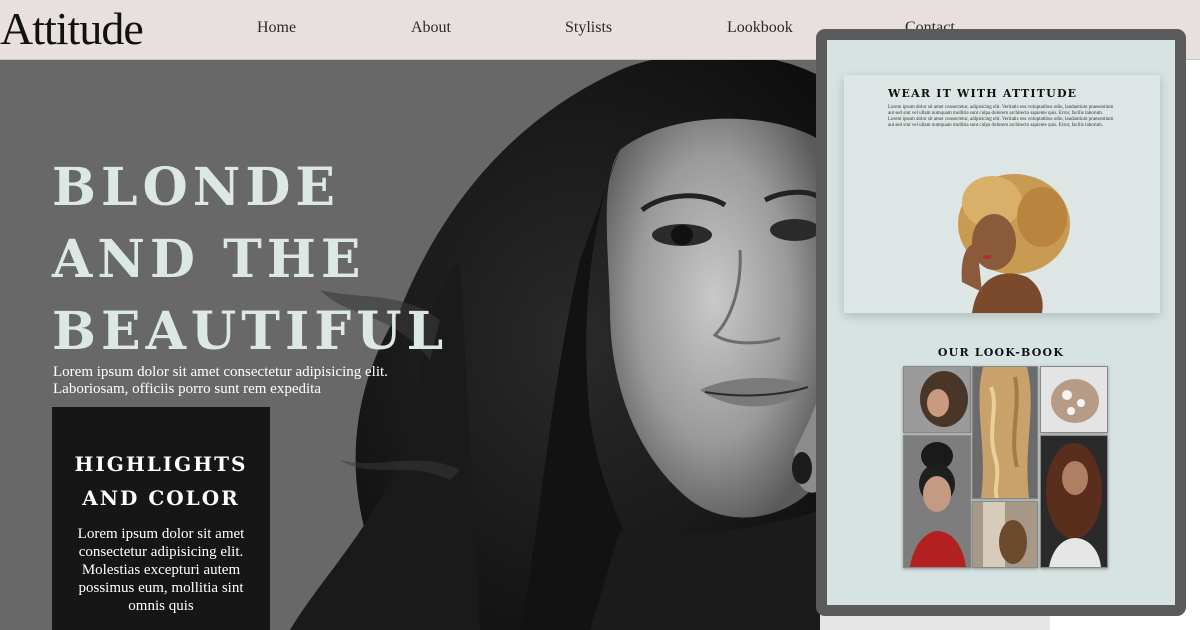 Image resolution: width=1200 pixels, height=630 pixels. What do you see at coordinates (760, 28) in the screenshot?
I see `nav-lookbook: Lookbook` at bounding box center [760, 28].